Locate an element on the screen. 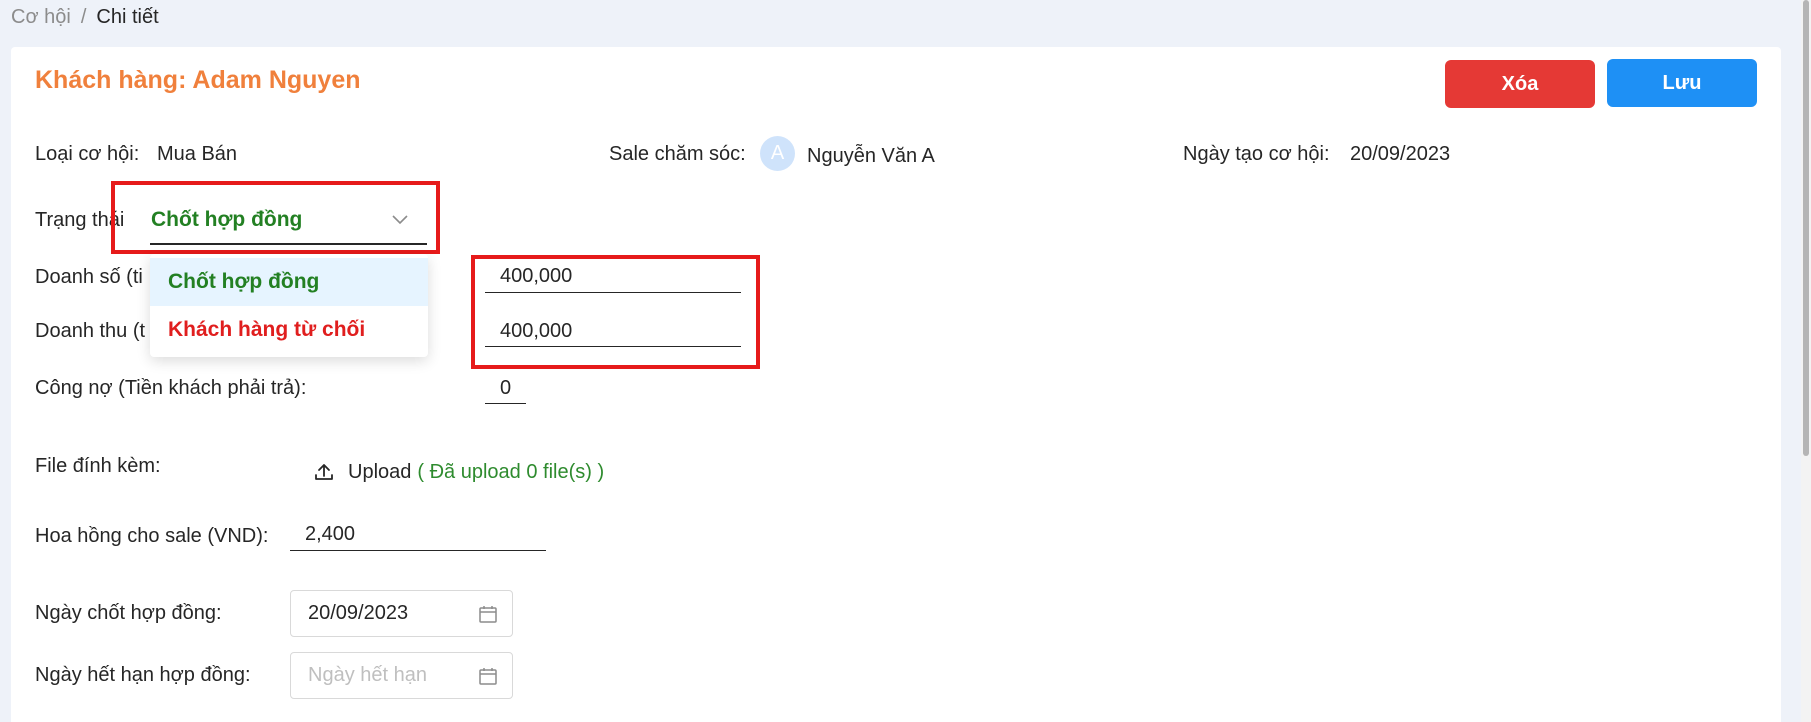 The image size is (1811, 722). debt-input: 0 is located at coordinates (505, 390).